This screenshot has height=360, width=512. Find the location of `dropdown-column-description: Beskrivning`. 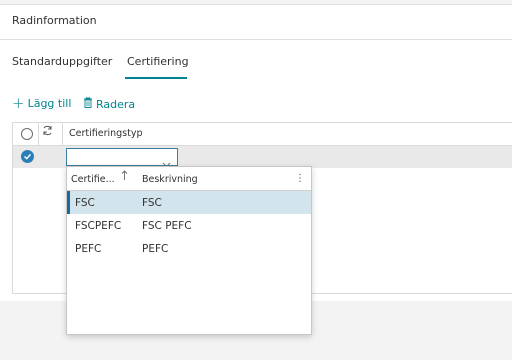

dropdown-column-description: Beskrivning is located at coordinates (170, 179).